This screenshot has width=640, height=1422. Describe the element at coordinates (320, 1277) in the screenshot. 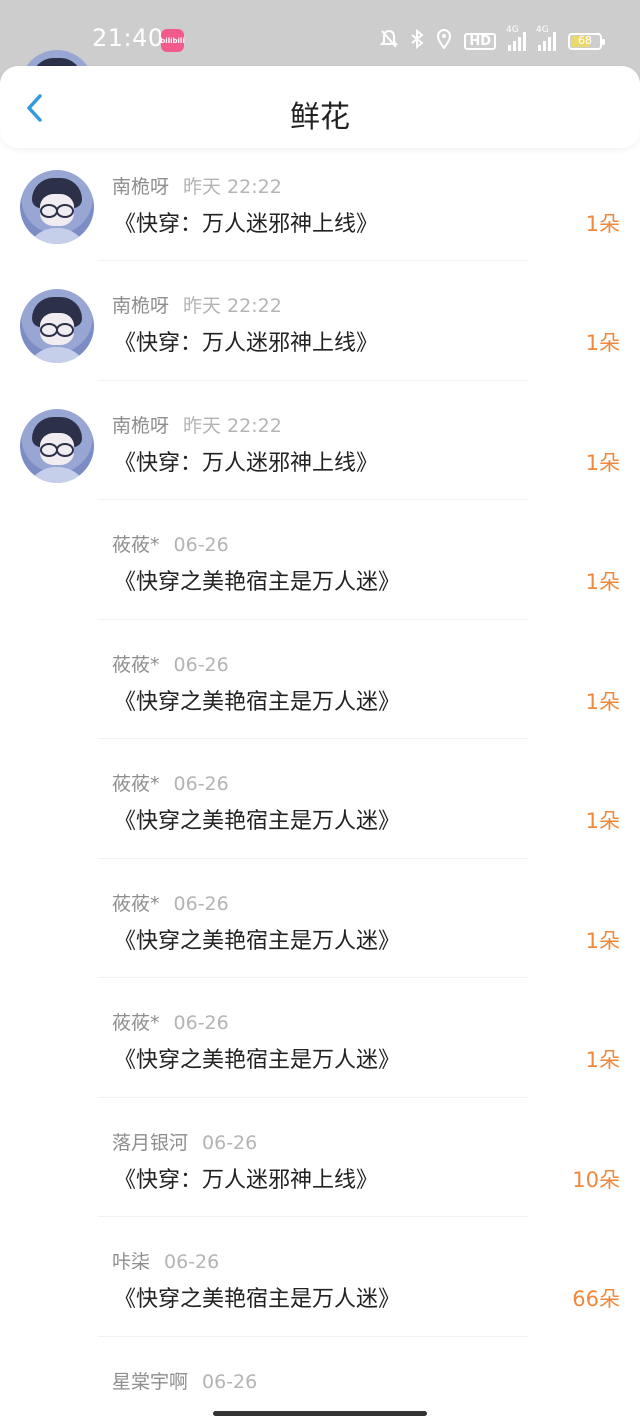

I see `list-item: 咔柒 06-26 《快穿之美艳宿主是万人迷》 66朵` at that location.